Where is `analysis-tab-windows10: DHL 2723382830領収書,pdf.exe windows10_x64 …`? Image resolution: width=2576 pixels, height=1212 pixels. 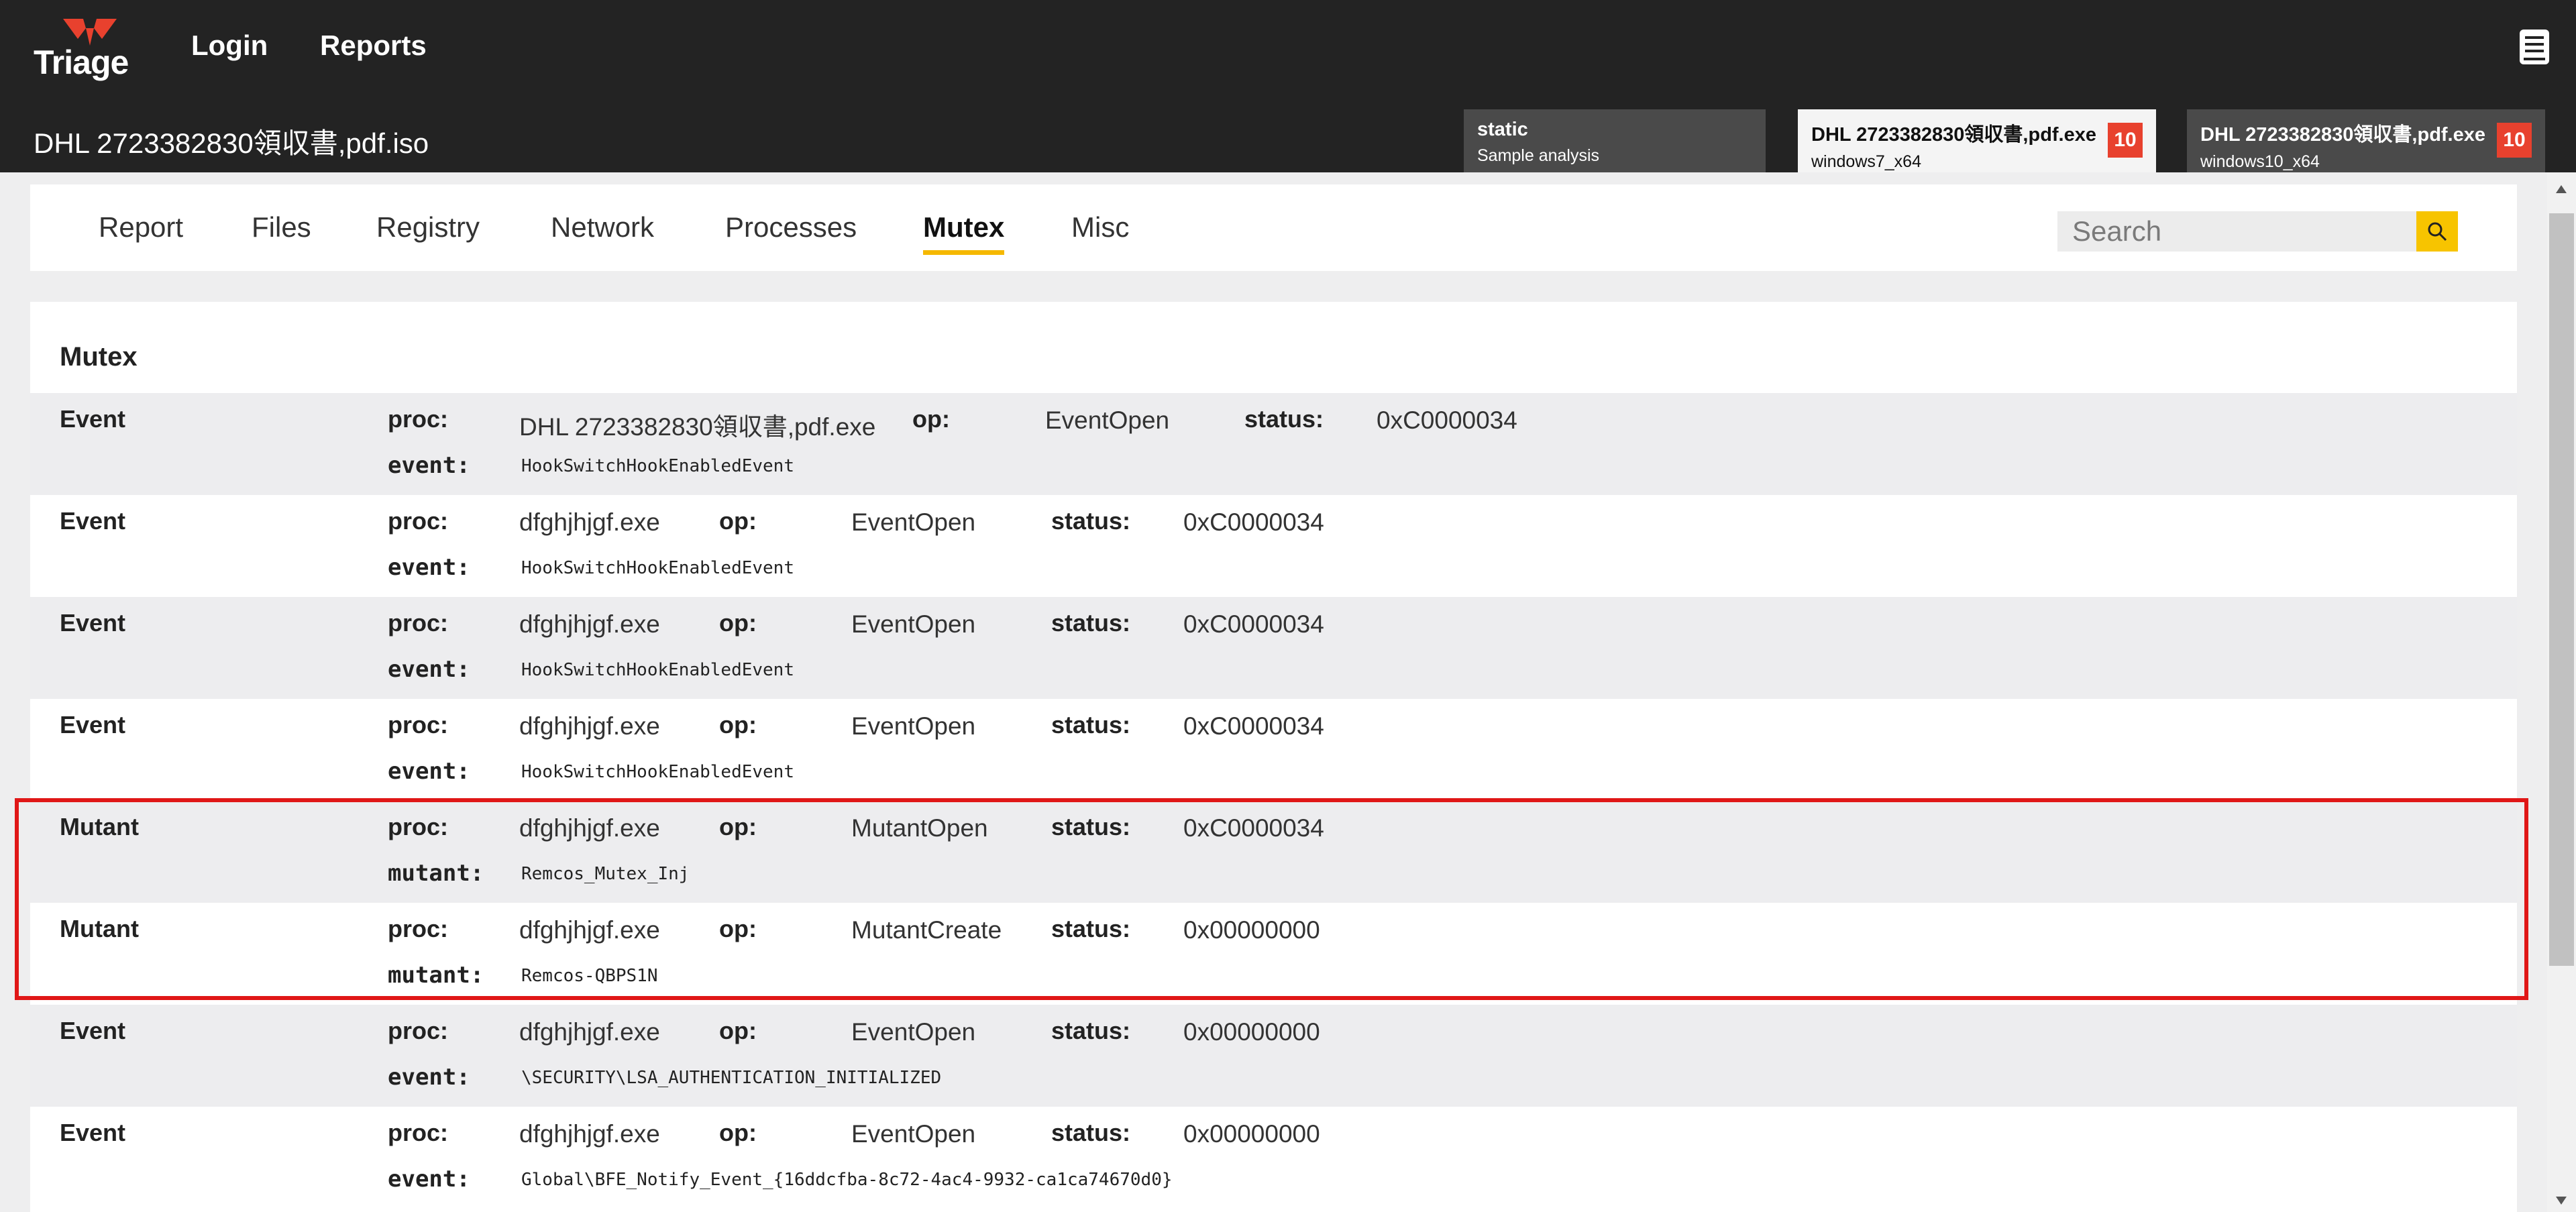
analysis-tab-windows10: DHL 2723382830領収書,pdf.exe windows10_x64 … is located at coordinates (2366, 140).